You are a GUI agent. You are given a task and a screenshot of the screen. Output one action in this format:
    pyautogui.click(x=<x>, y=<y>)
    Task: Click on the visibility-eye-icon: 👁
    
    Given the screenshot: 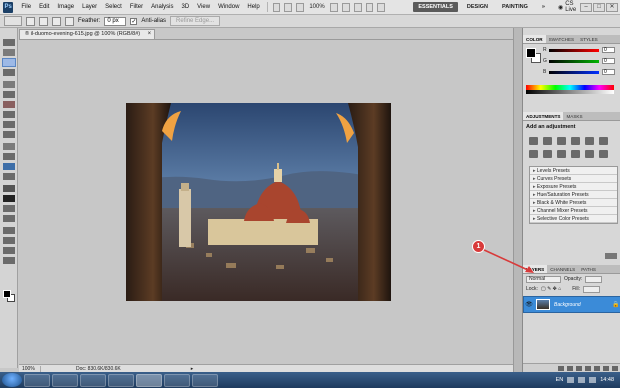 What is the action you would take?
    pyautogui.click(x=529, y=304)
    